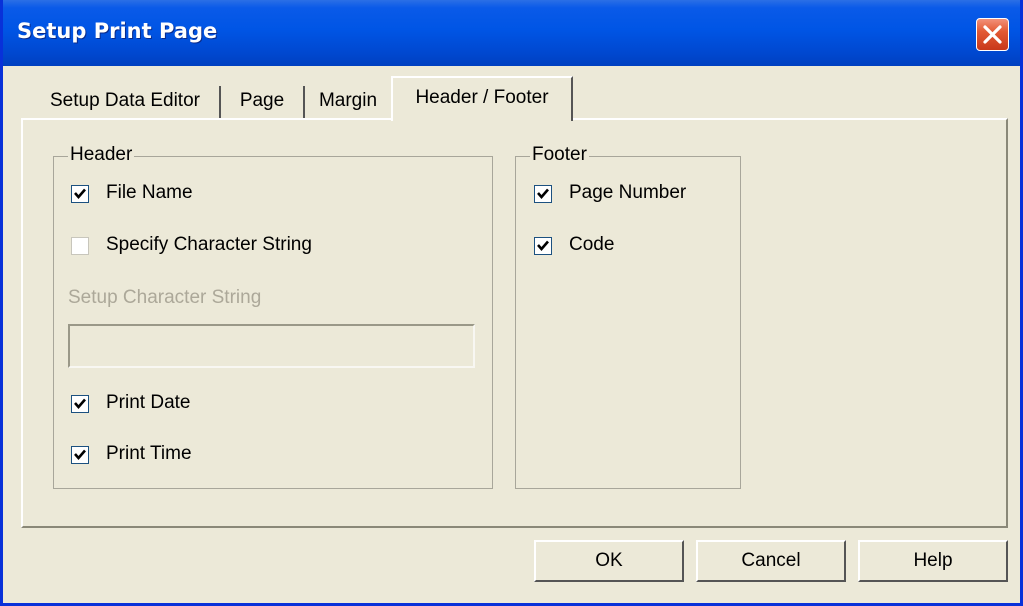 The width and height of the screenshot is (1023, 606). I want to click on header-legend: Header, so click(101, 155).